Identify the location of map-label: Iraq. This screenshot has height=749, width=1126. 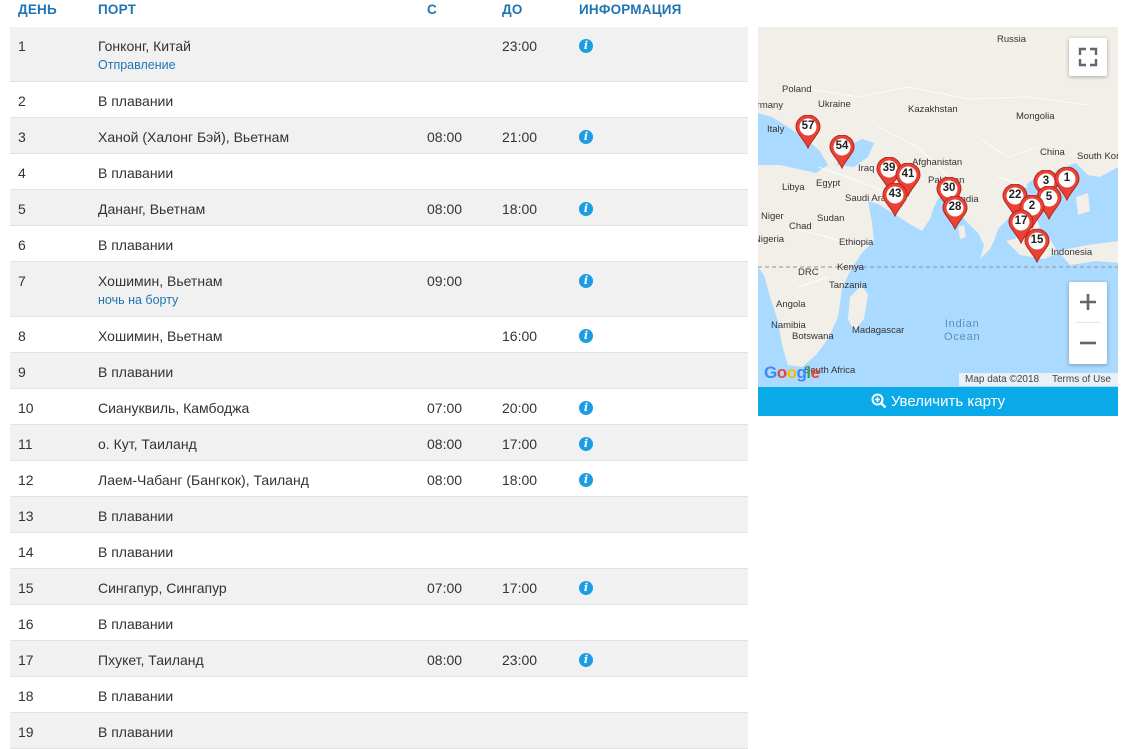
(866, 168).